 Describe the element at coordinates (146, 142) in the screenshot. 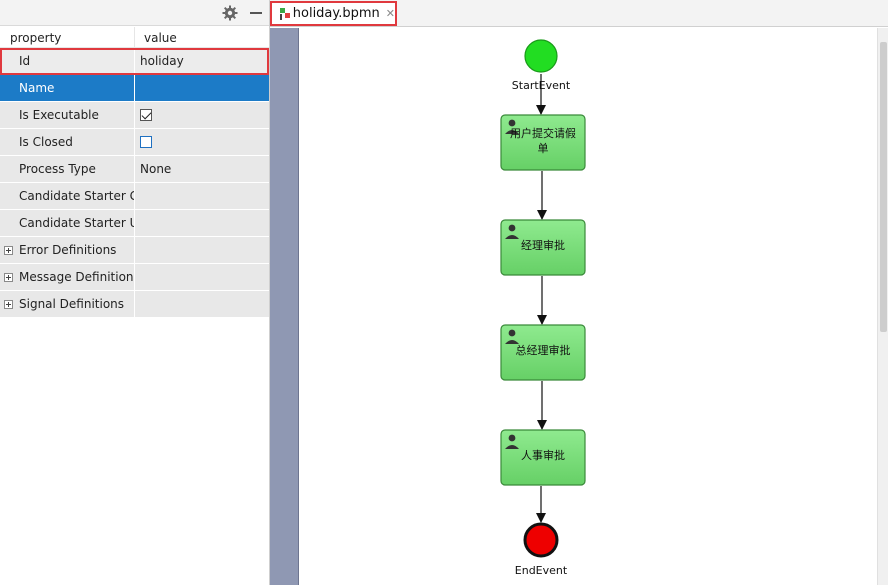

I see `is-closed-checkbox` at that location.